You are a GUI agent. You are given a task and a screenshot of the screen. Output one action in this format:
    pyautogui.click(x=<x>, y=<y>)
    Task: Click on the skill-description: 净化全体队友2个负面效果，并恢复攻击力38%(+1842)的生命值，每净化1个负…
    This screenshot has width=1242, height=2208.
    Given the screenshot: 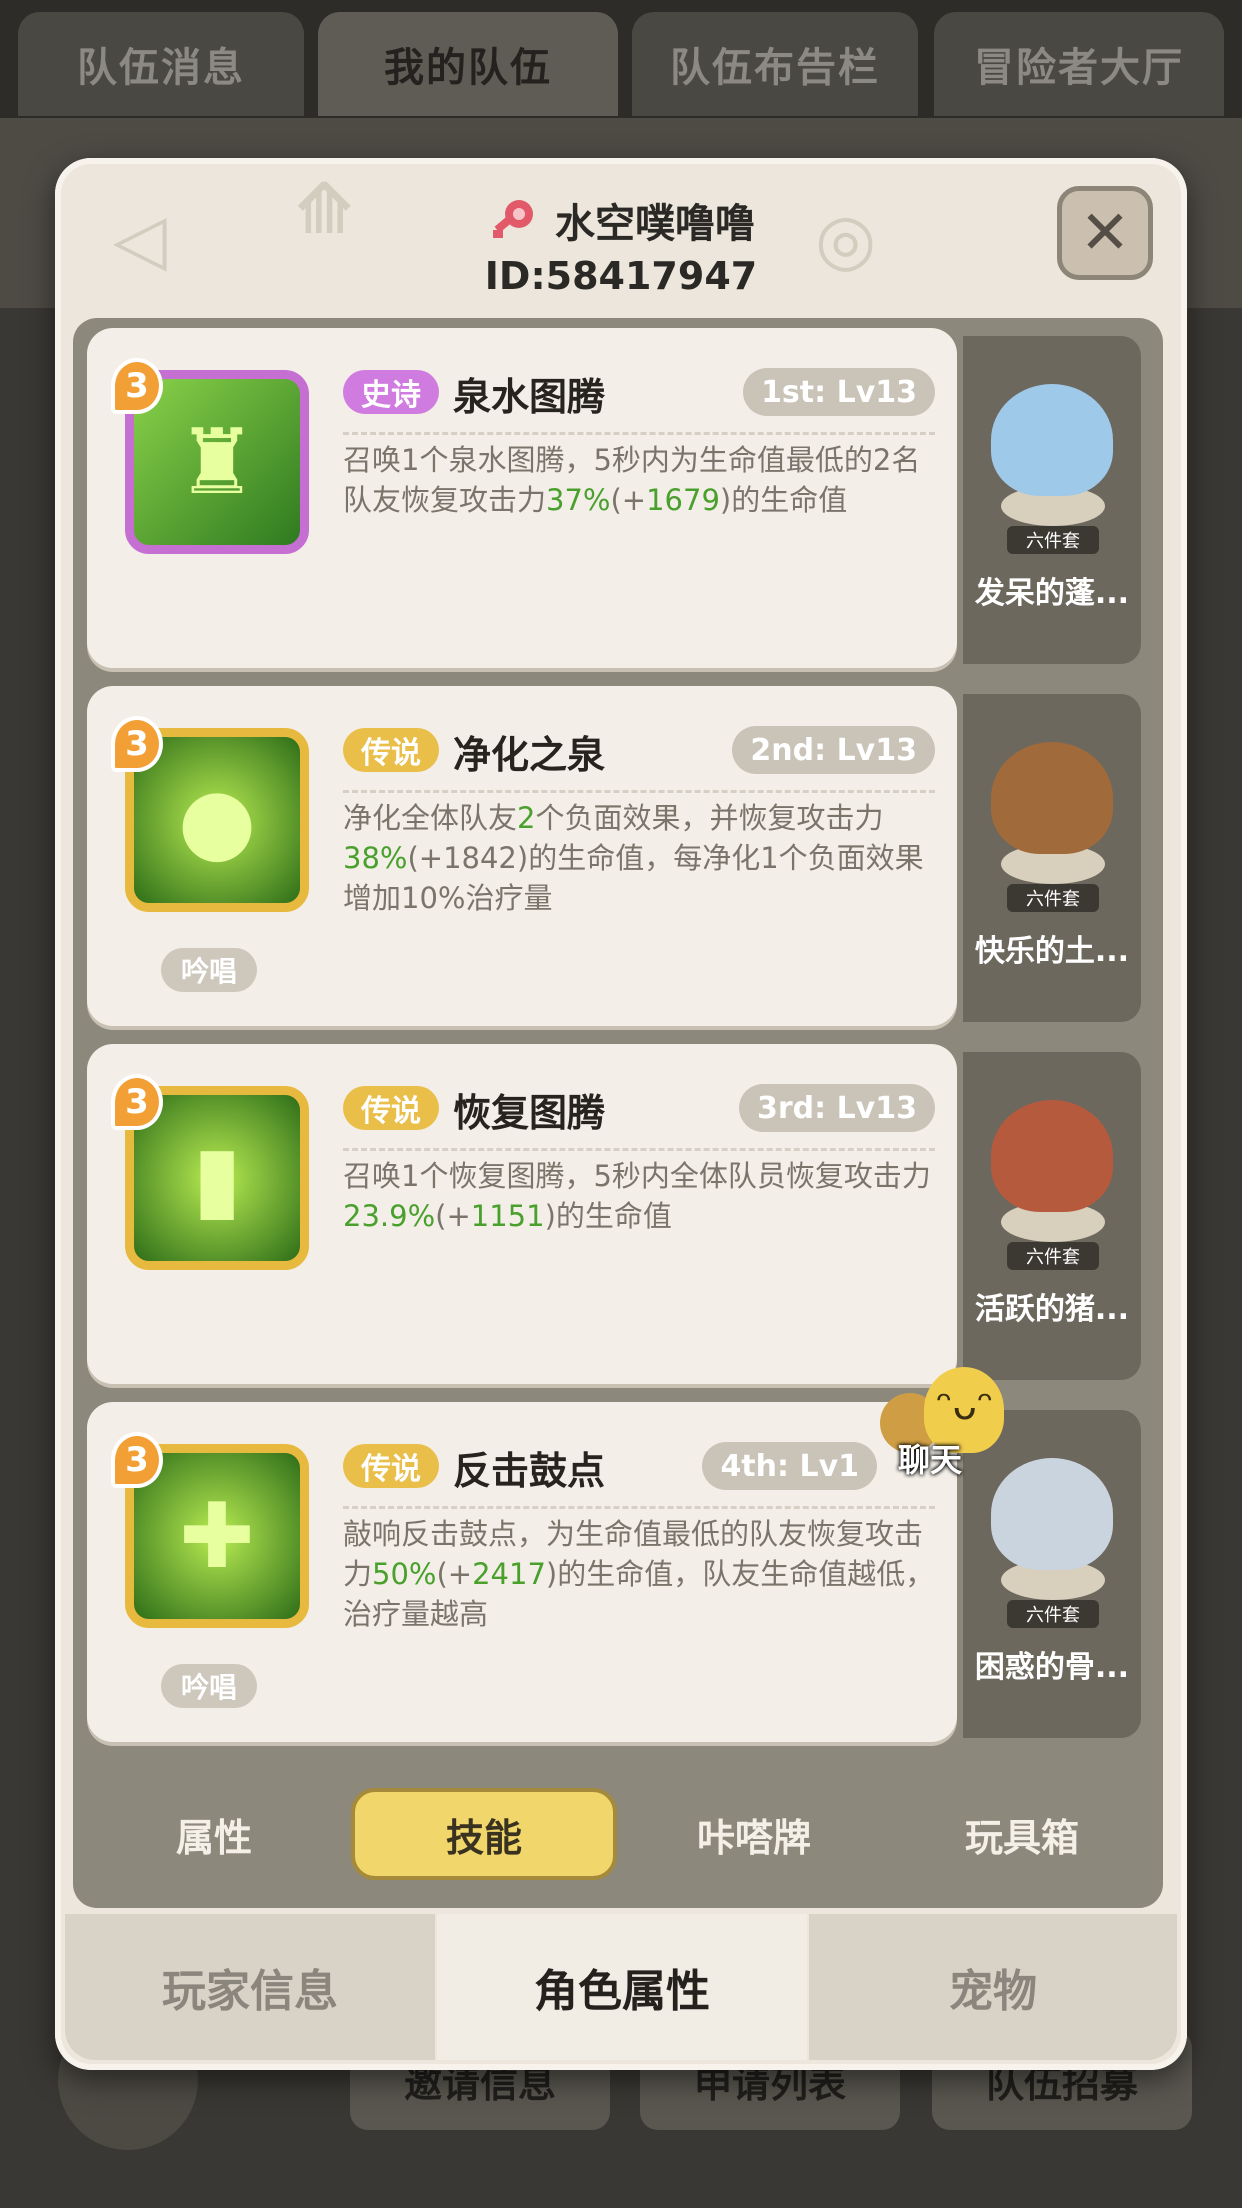 What is the action you would take?
    pyautogui.click(x=633, y=858)
    